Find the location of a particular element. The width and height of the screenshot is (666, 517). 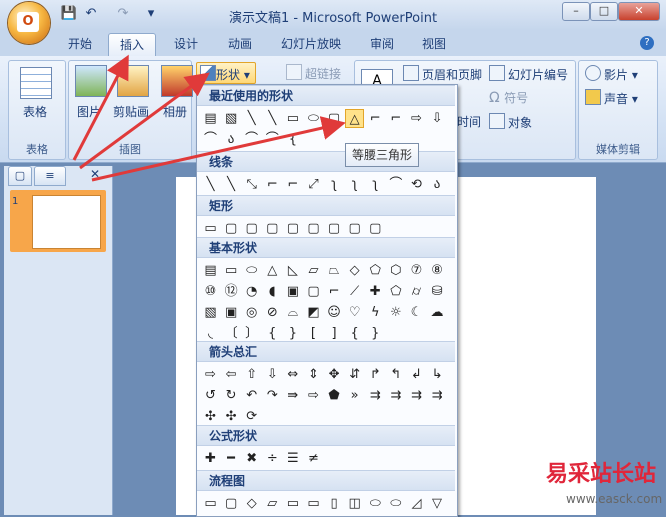

watermark-en: www.easck.com is located at coordinates (614, 499).